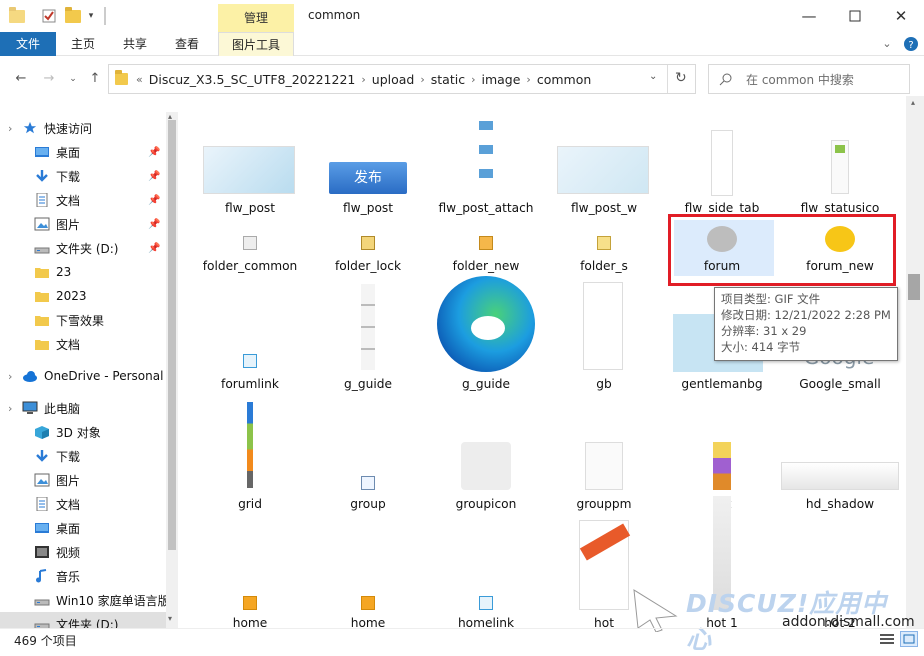 This screenshot has width=924, height=656. I want to click on help-icon: ?, so click(911, 44).